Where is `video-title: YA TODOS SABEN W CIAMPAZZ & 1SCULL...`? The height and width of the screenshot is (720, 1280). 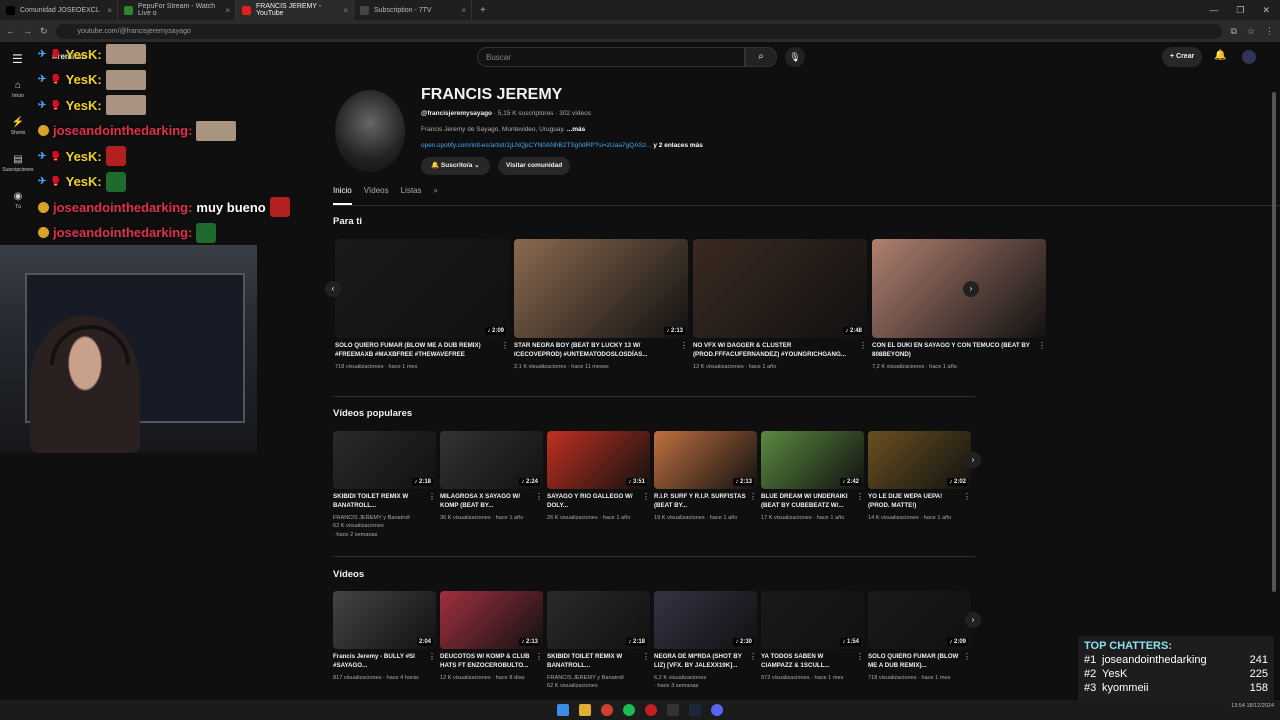
video-title: YA TODOS SABEN W CIAMPAZZ & 1SCULL... is located at coordinates (812, 662).